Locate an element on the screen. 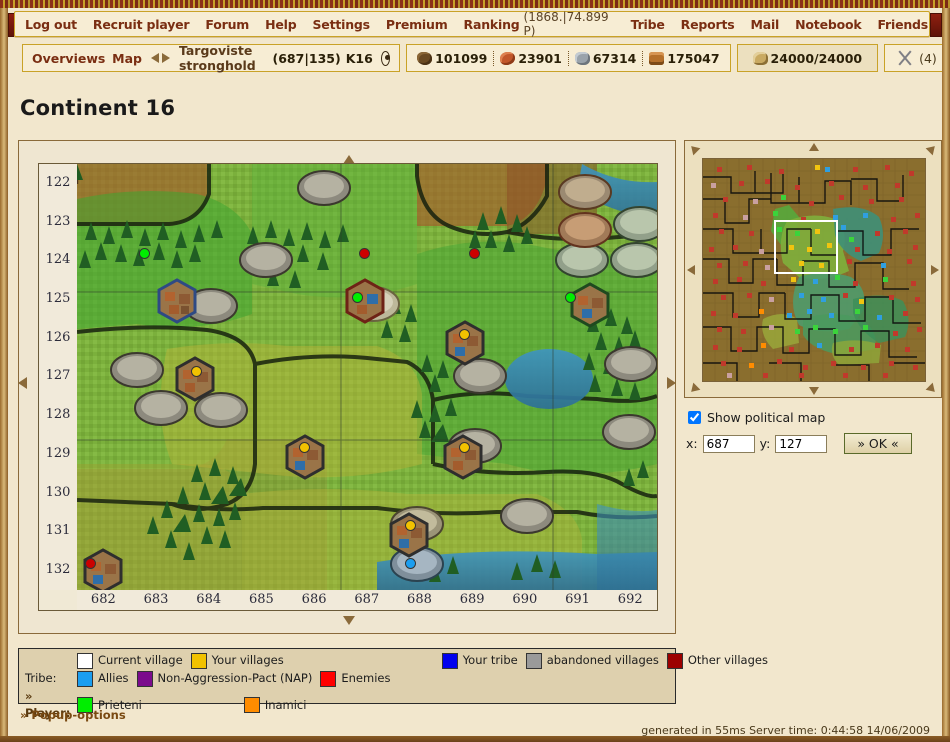 The width and height of the screenshot is (950, 742). legend-allies: Allies is located at coordinates (103, 678).